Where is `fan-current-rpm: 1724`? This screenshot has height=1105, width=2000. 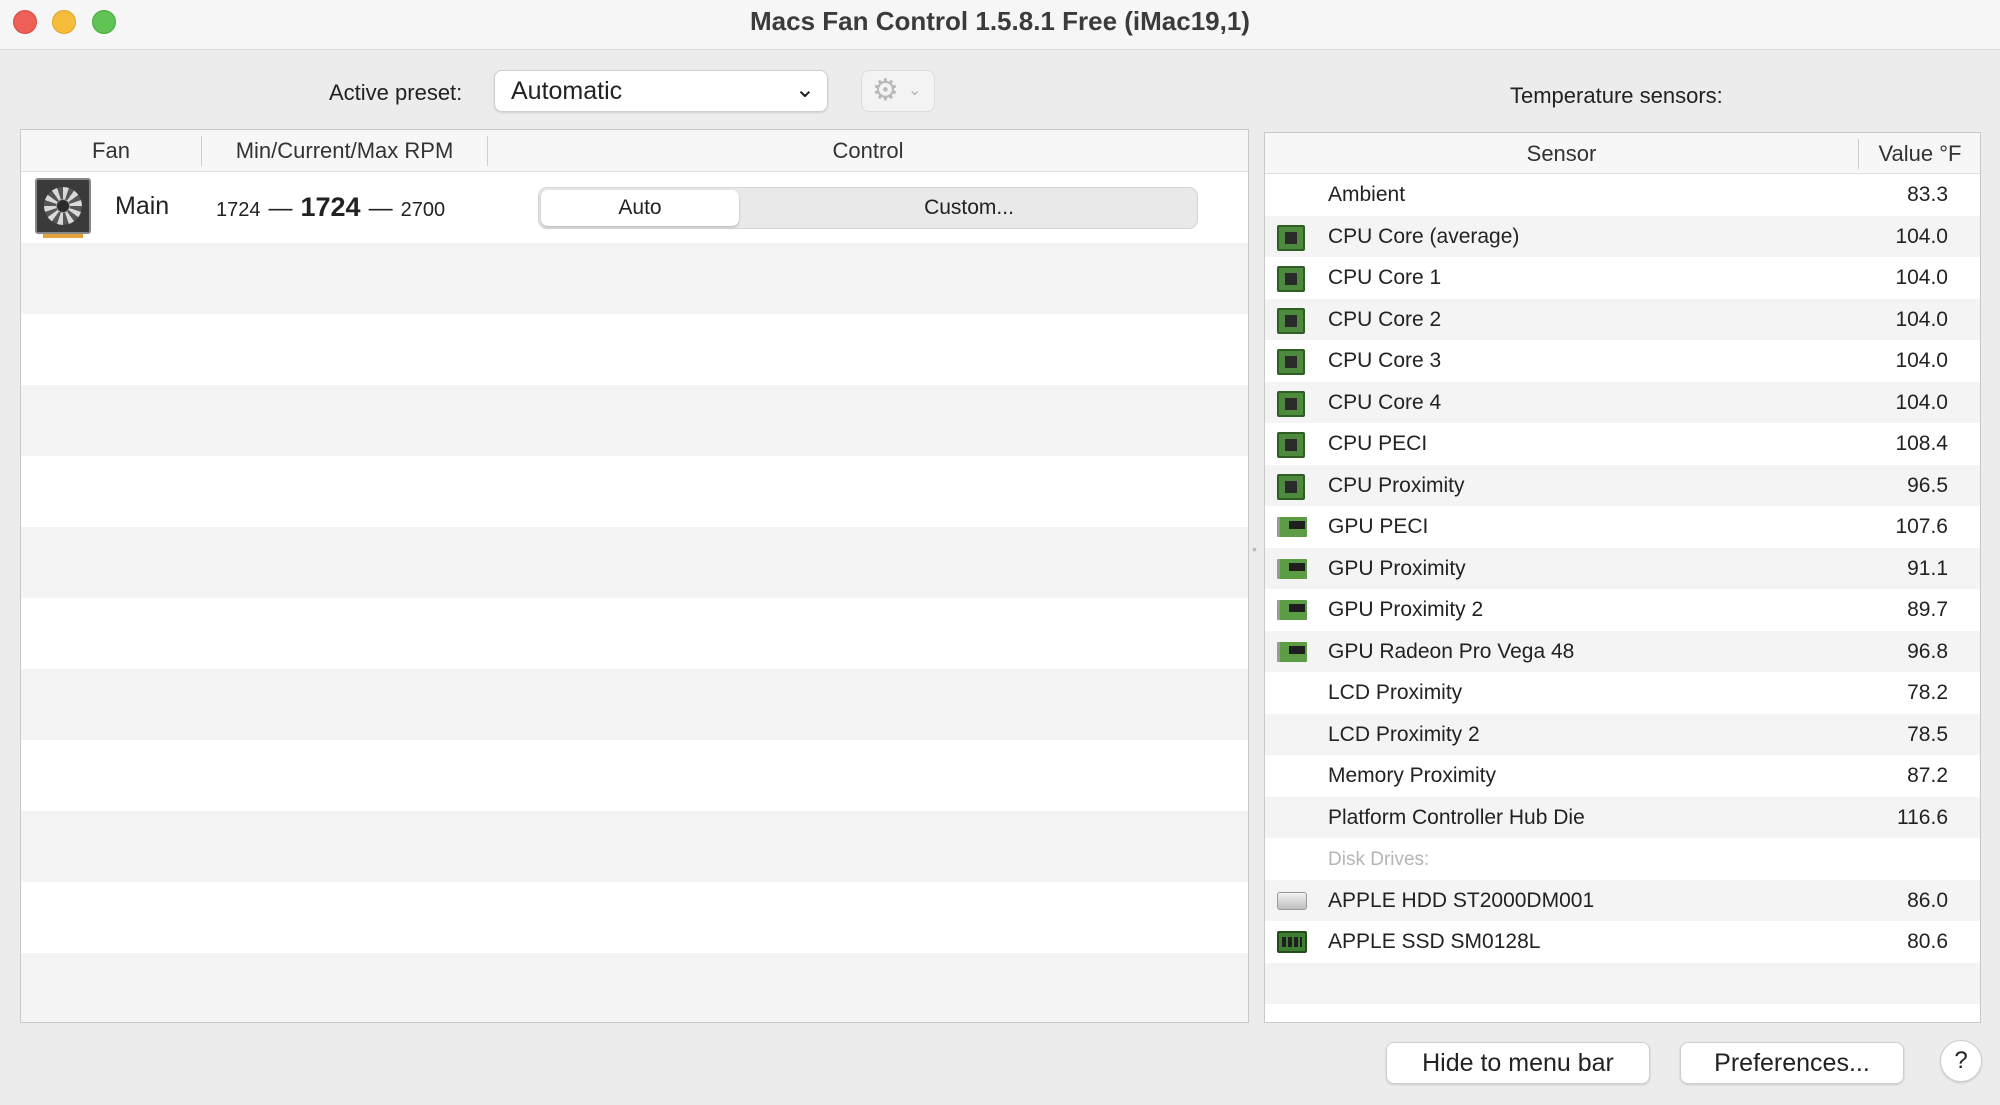 fan-current-rpm: 1724 is located at coordinates (330, 207).